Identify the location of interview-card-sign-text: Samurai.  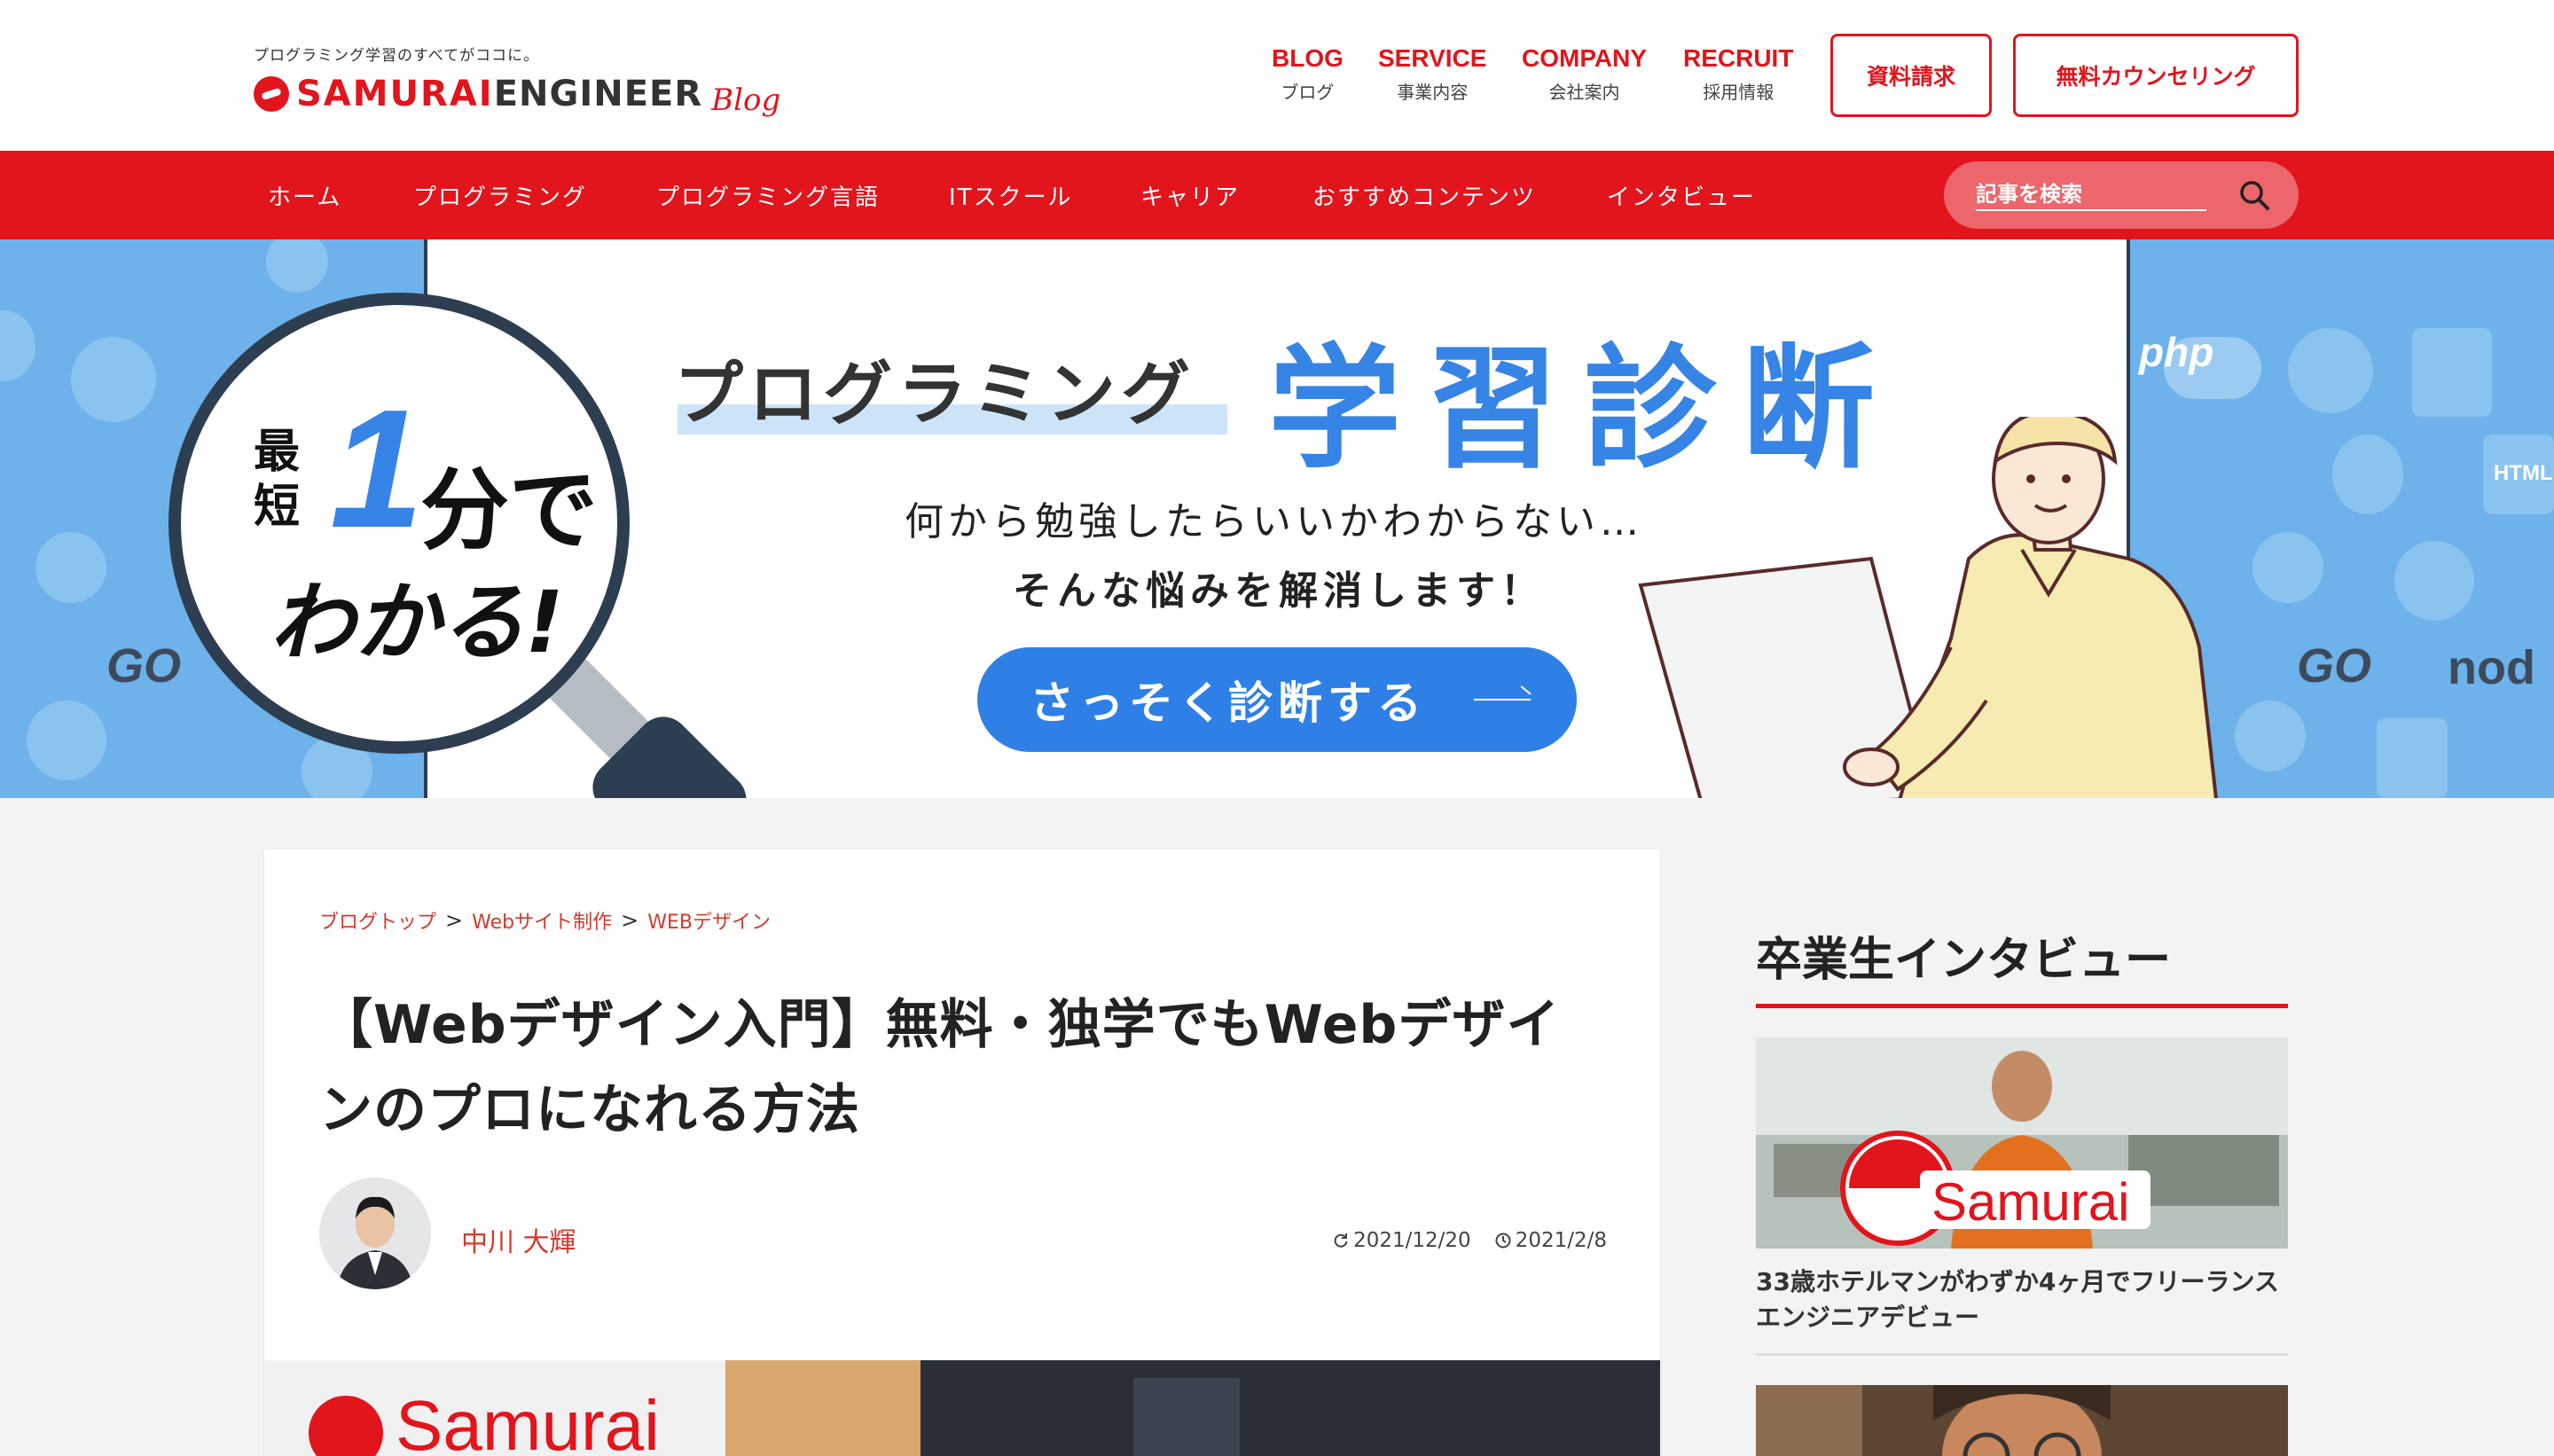
(2030, 1202).